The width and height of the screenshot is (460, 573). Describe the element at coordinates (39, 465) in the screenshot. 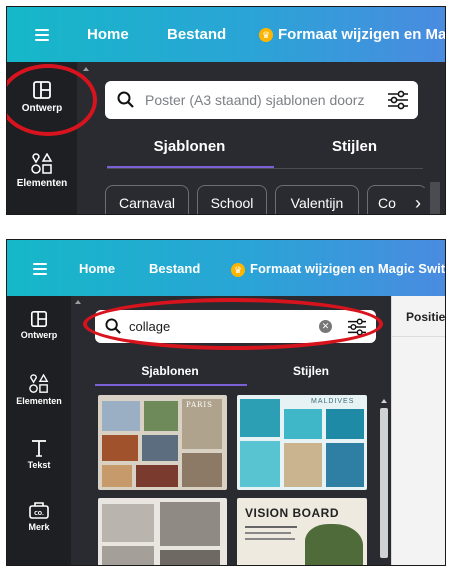

I see `rail-label: Tekst` at that location.